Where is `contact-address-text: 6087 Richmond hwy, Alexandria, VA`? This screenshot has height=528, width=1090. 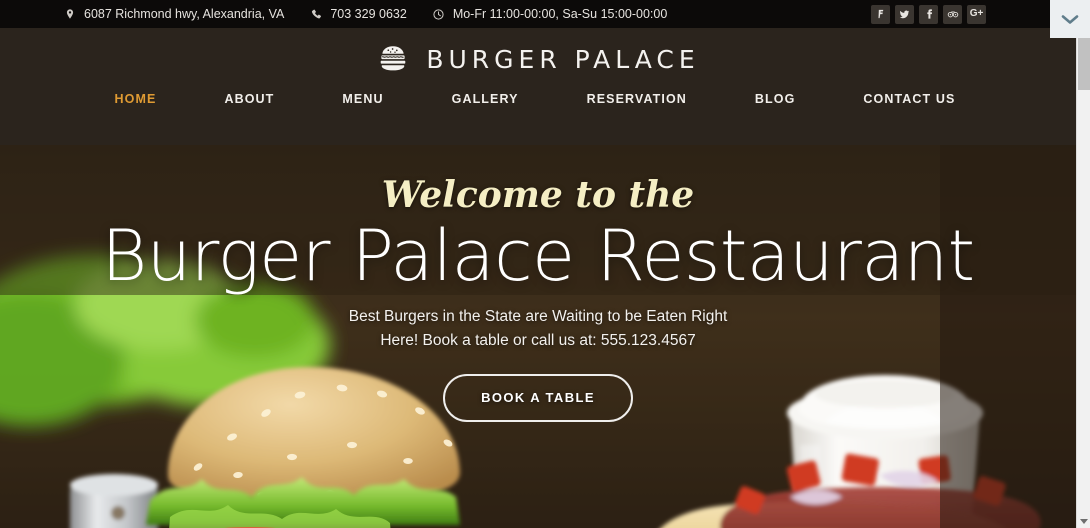
contact-address-text: 6087 Richmond hwy, Alexandria, VA is located at coordinates (184, 13).